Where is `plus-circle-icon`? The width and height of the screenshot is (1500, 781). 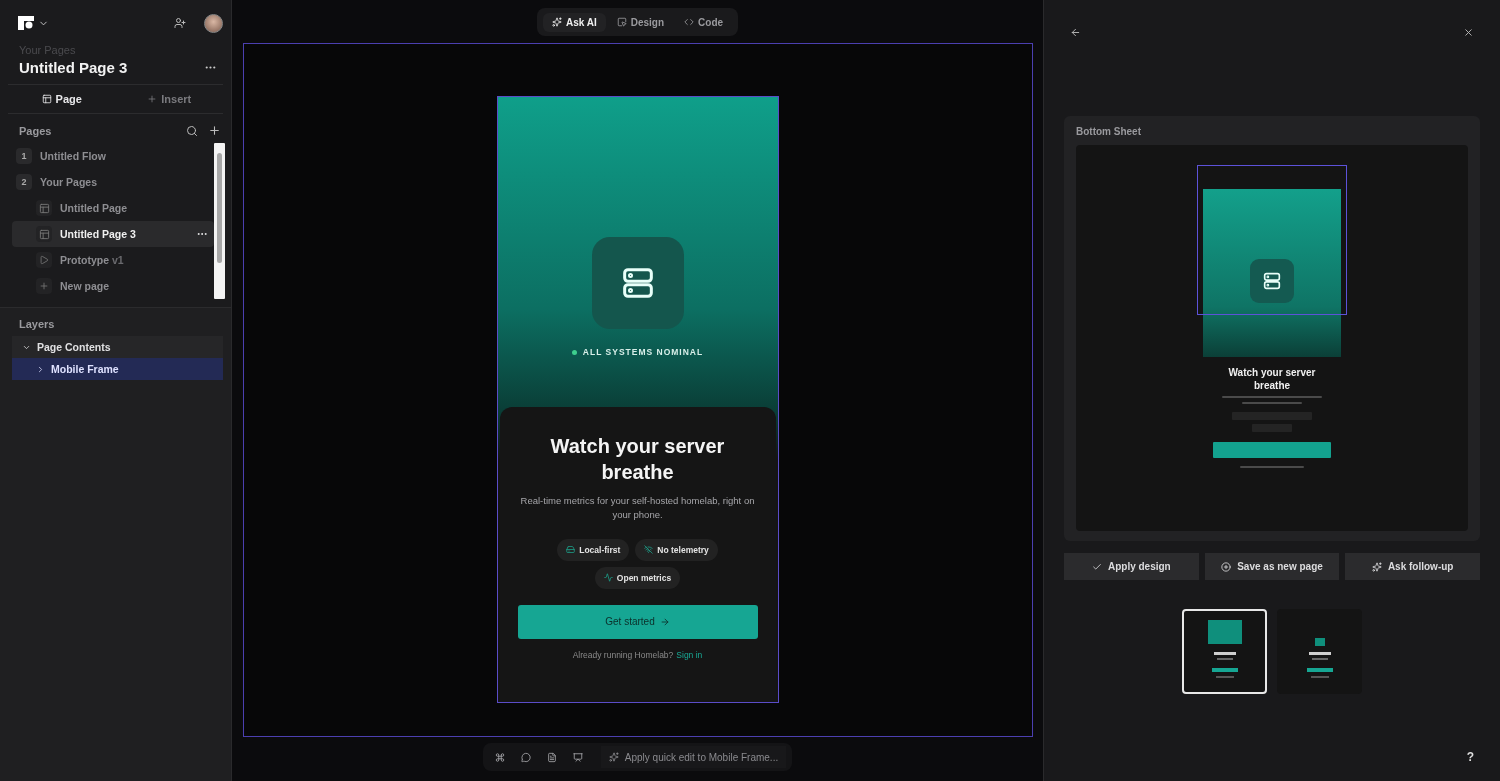
plus-circle-icon is located at coordinates (1226, 566).